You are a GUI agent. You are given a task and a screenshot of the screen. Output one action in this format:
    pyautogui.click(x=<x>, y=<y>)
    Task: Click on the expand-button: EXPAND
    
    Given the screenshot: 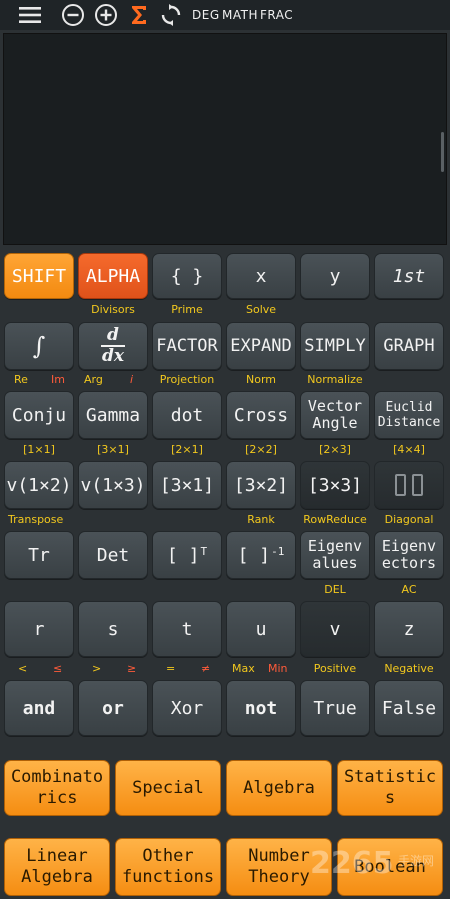 What is the action you would take?
    pyautogui.click(x=261, y=346)
    